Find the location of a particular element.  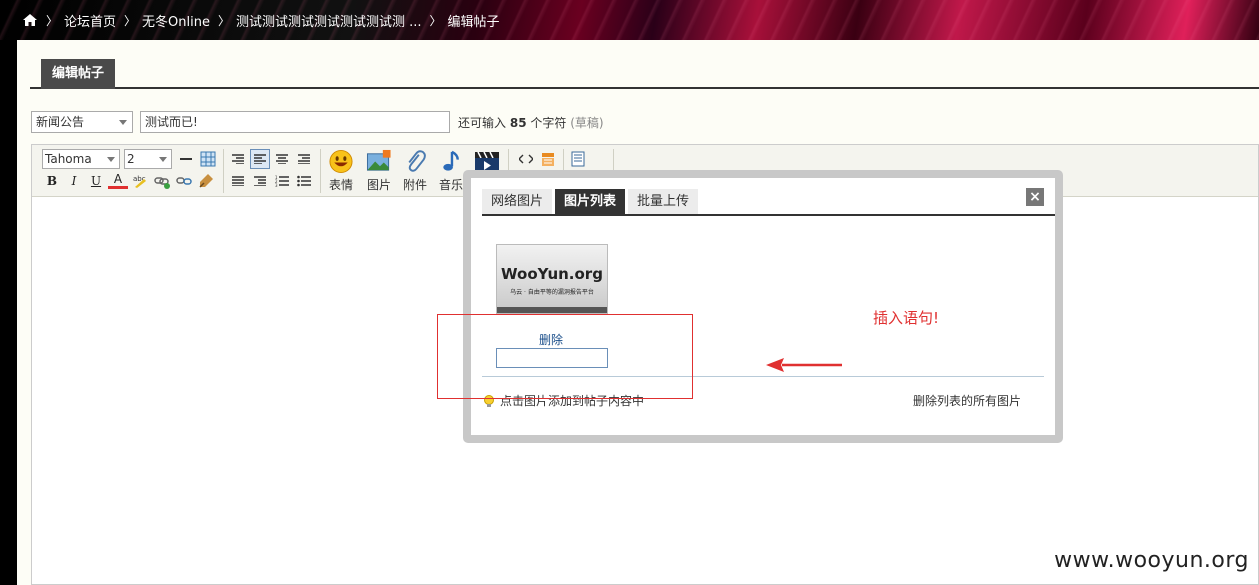

home-icon is located at coordinates (30, 20).